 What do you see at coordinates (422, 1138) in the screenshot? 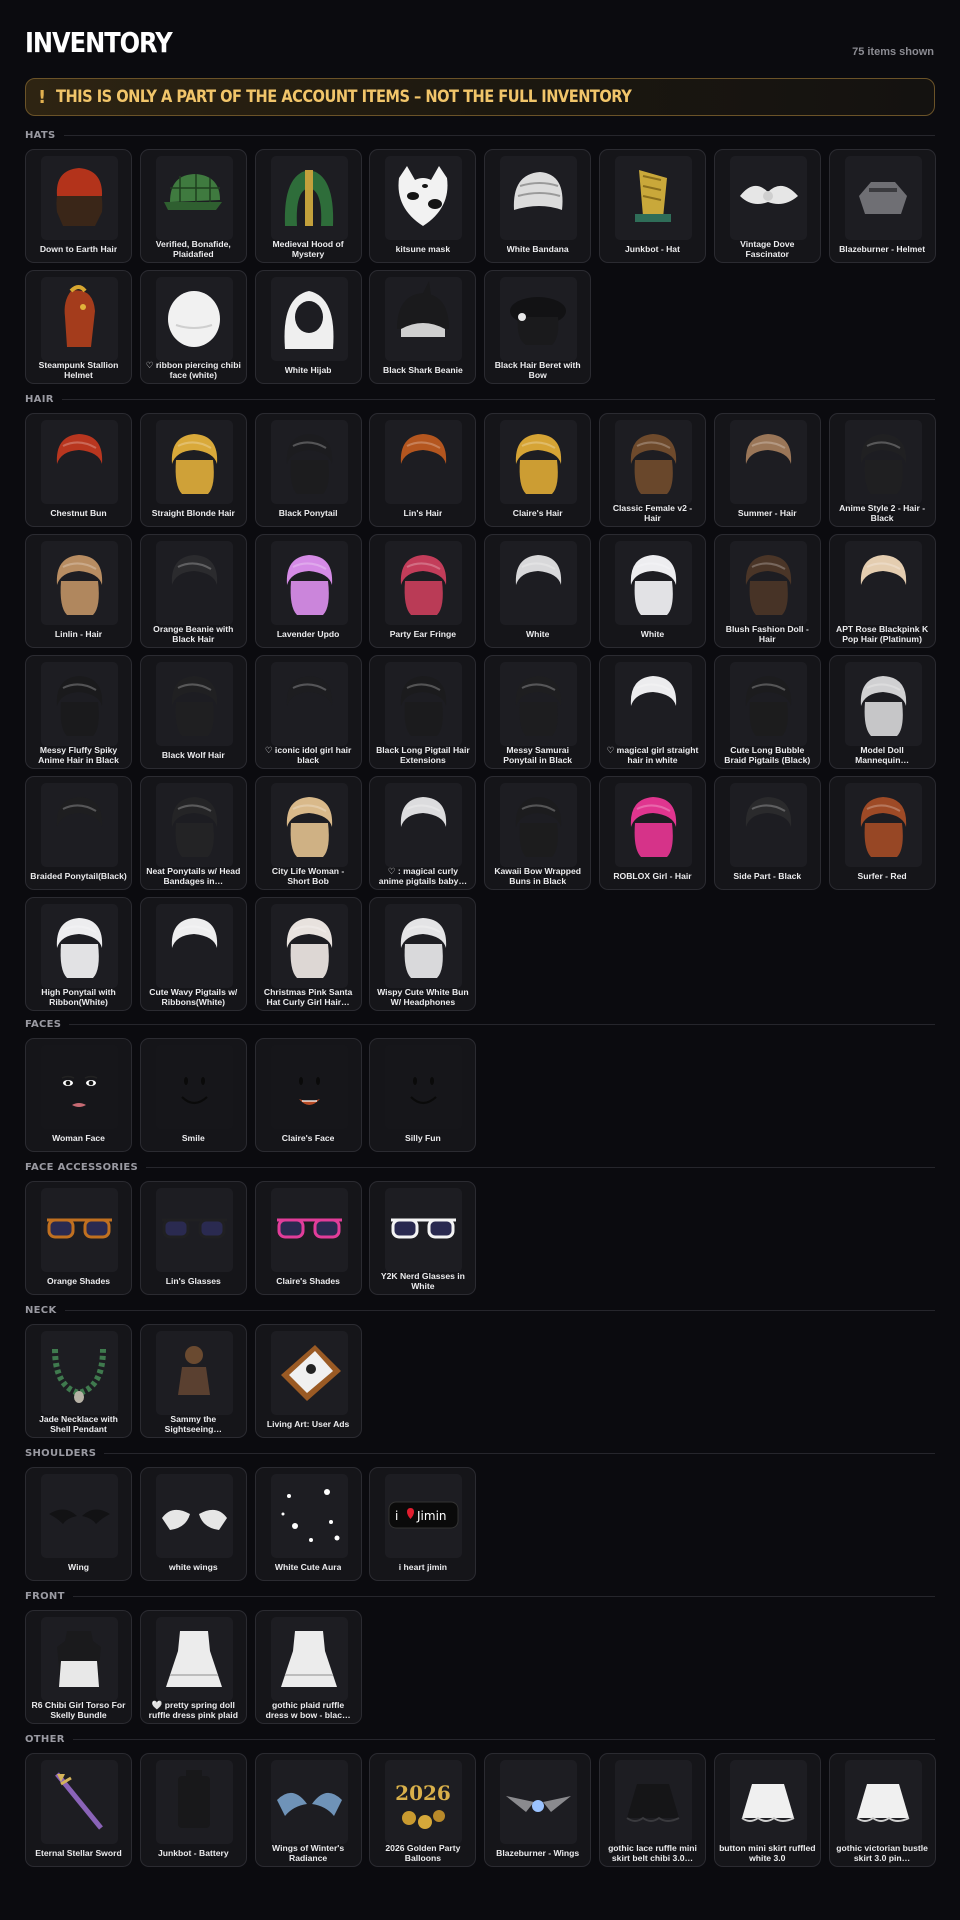
I see `item-name: Silly Fun` at bounding box center [422, 1138].